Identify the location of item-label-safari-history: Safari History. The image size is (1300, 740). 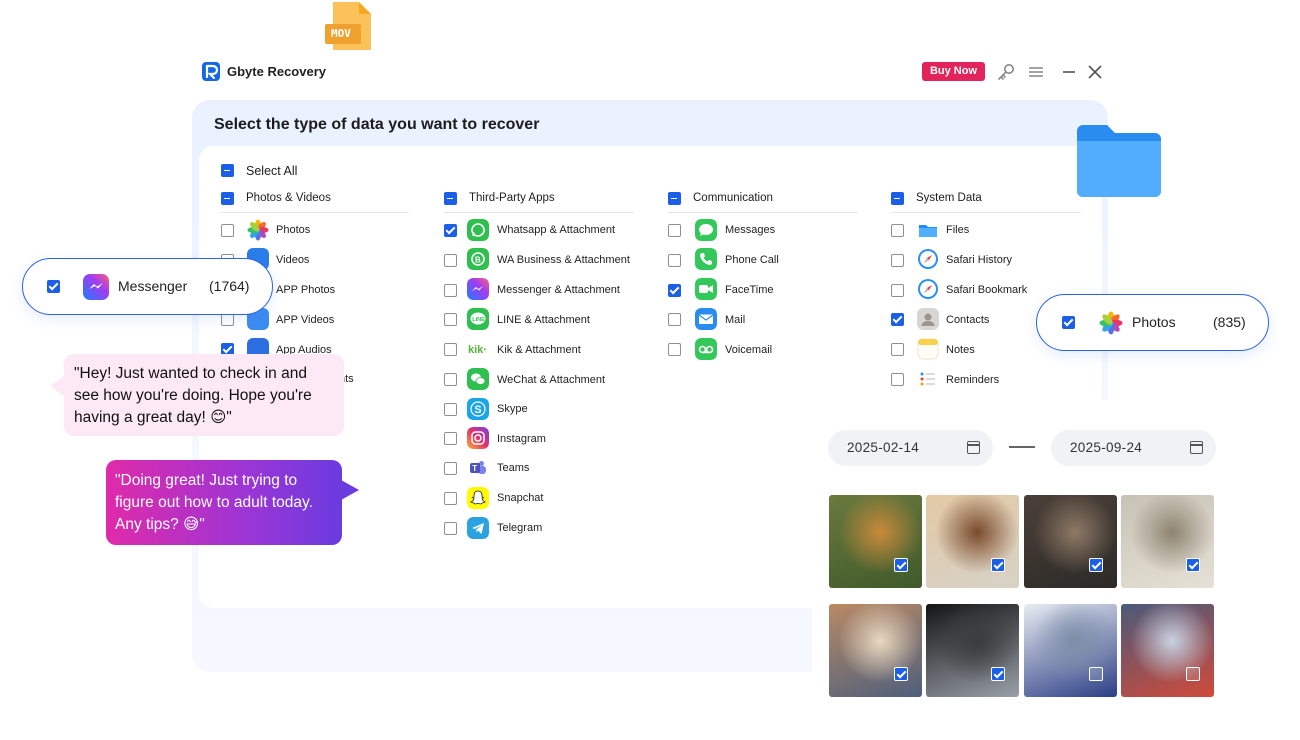
(979, 260).